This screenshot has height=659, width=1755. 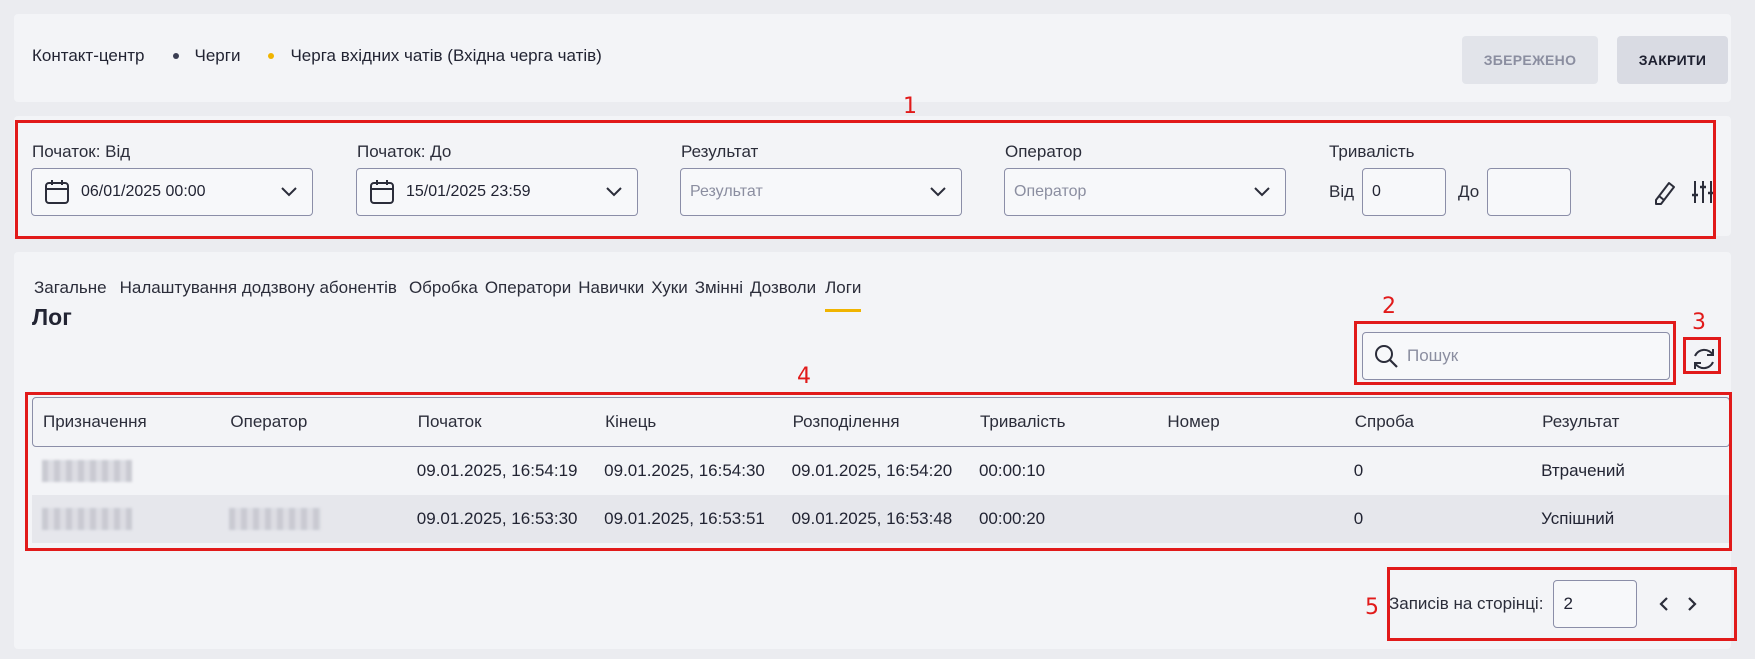 I want to click on tab-variables: Змінні, so click(x=719, y=288).